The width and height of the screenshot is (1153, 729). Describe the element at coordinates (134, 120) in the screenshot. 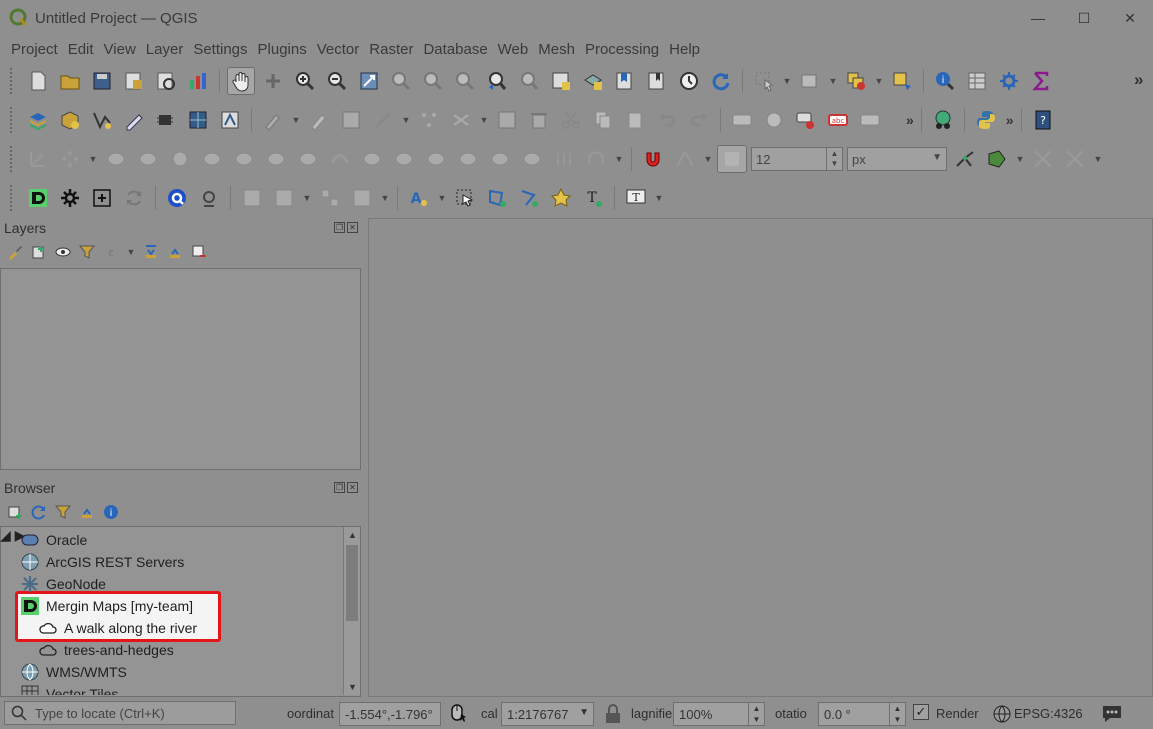

I see `new-temp-layer-button` at that location.